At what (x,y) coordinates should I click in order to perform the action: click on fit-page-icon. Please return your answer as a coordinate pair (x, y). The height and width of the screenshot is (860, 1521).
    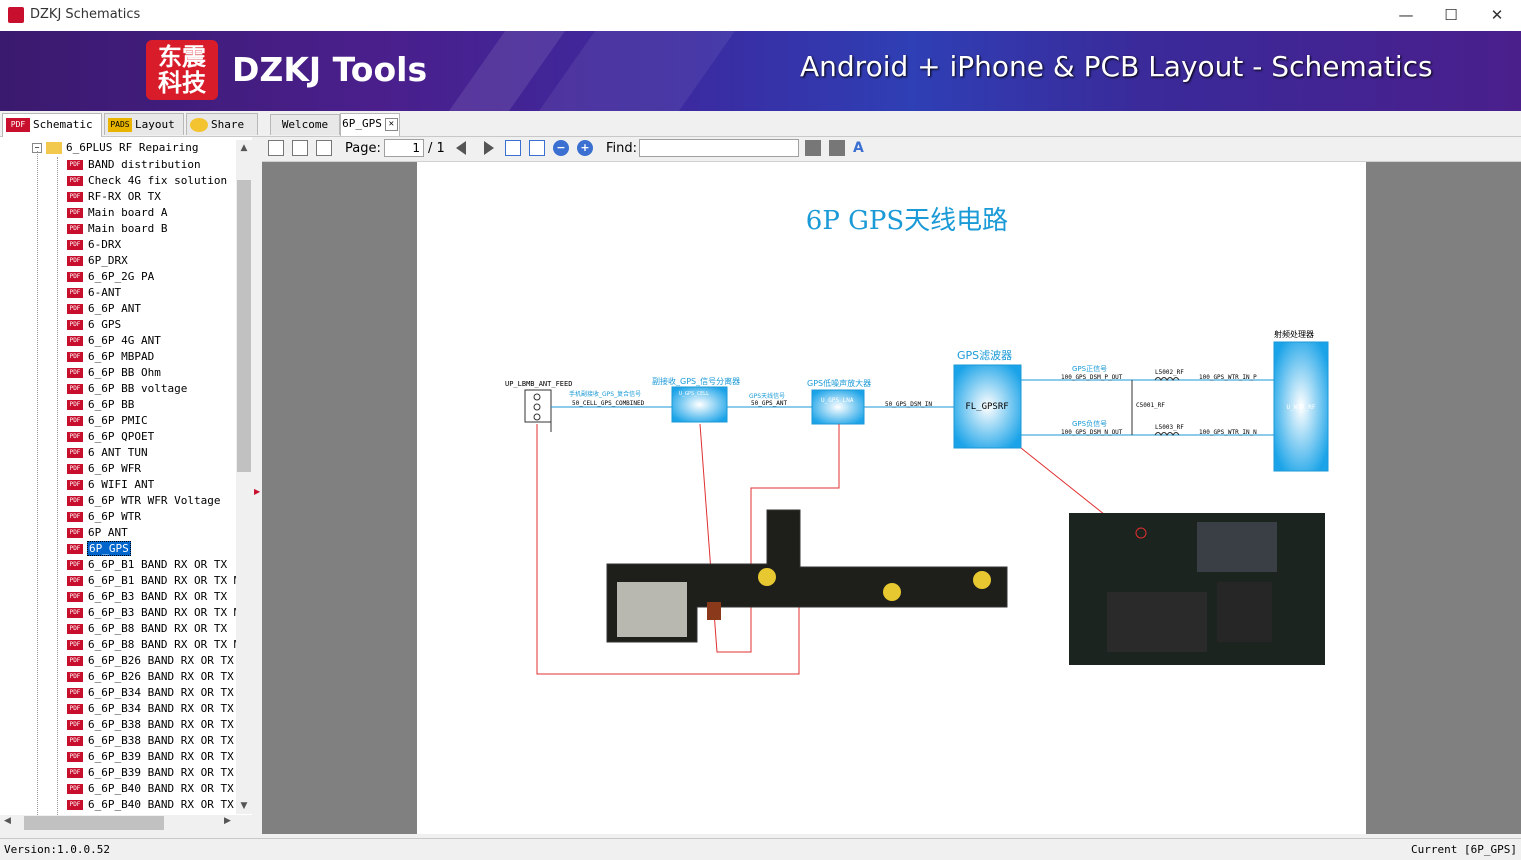
    Looking at the image, I should click on (537, 148).